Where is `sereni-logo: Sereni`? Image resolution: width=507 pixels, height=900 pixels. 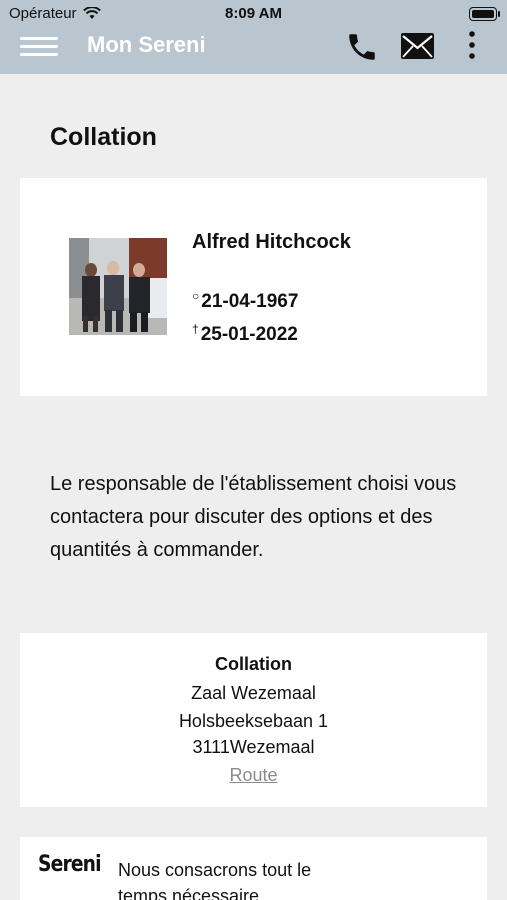
sereni-logo: Sereni is located at coordinates (70, 864).